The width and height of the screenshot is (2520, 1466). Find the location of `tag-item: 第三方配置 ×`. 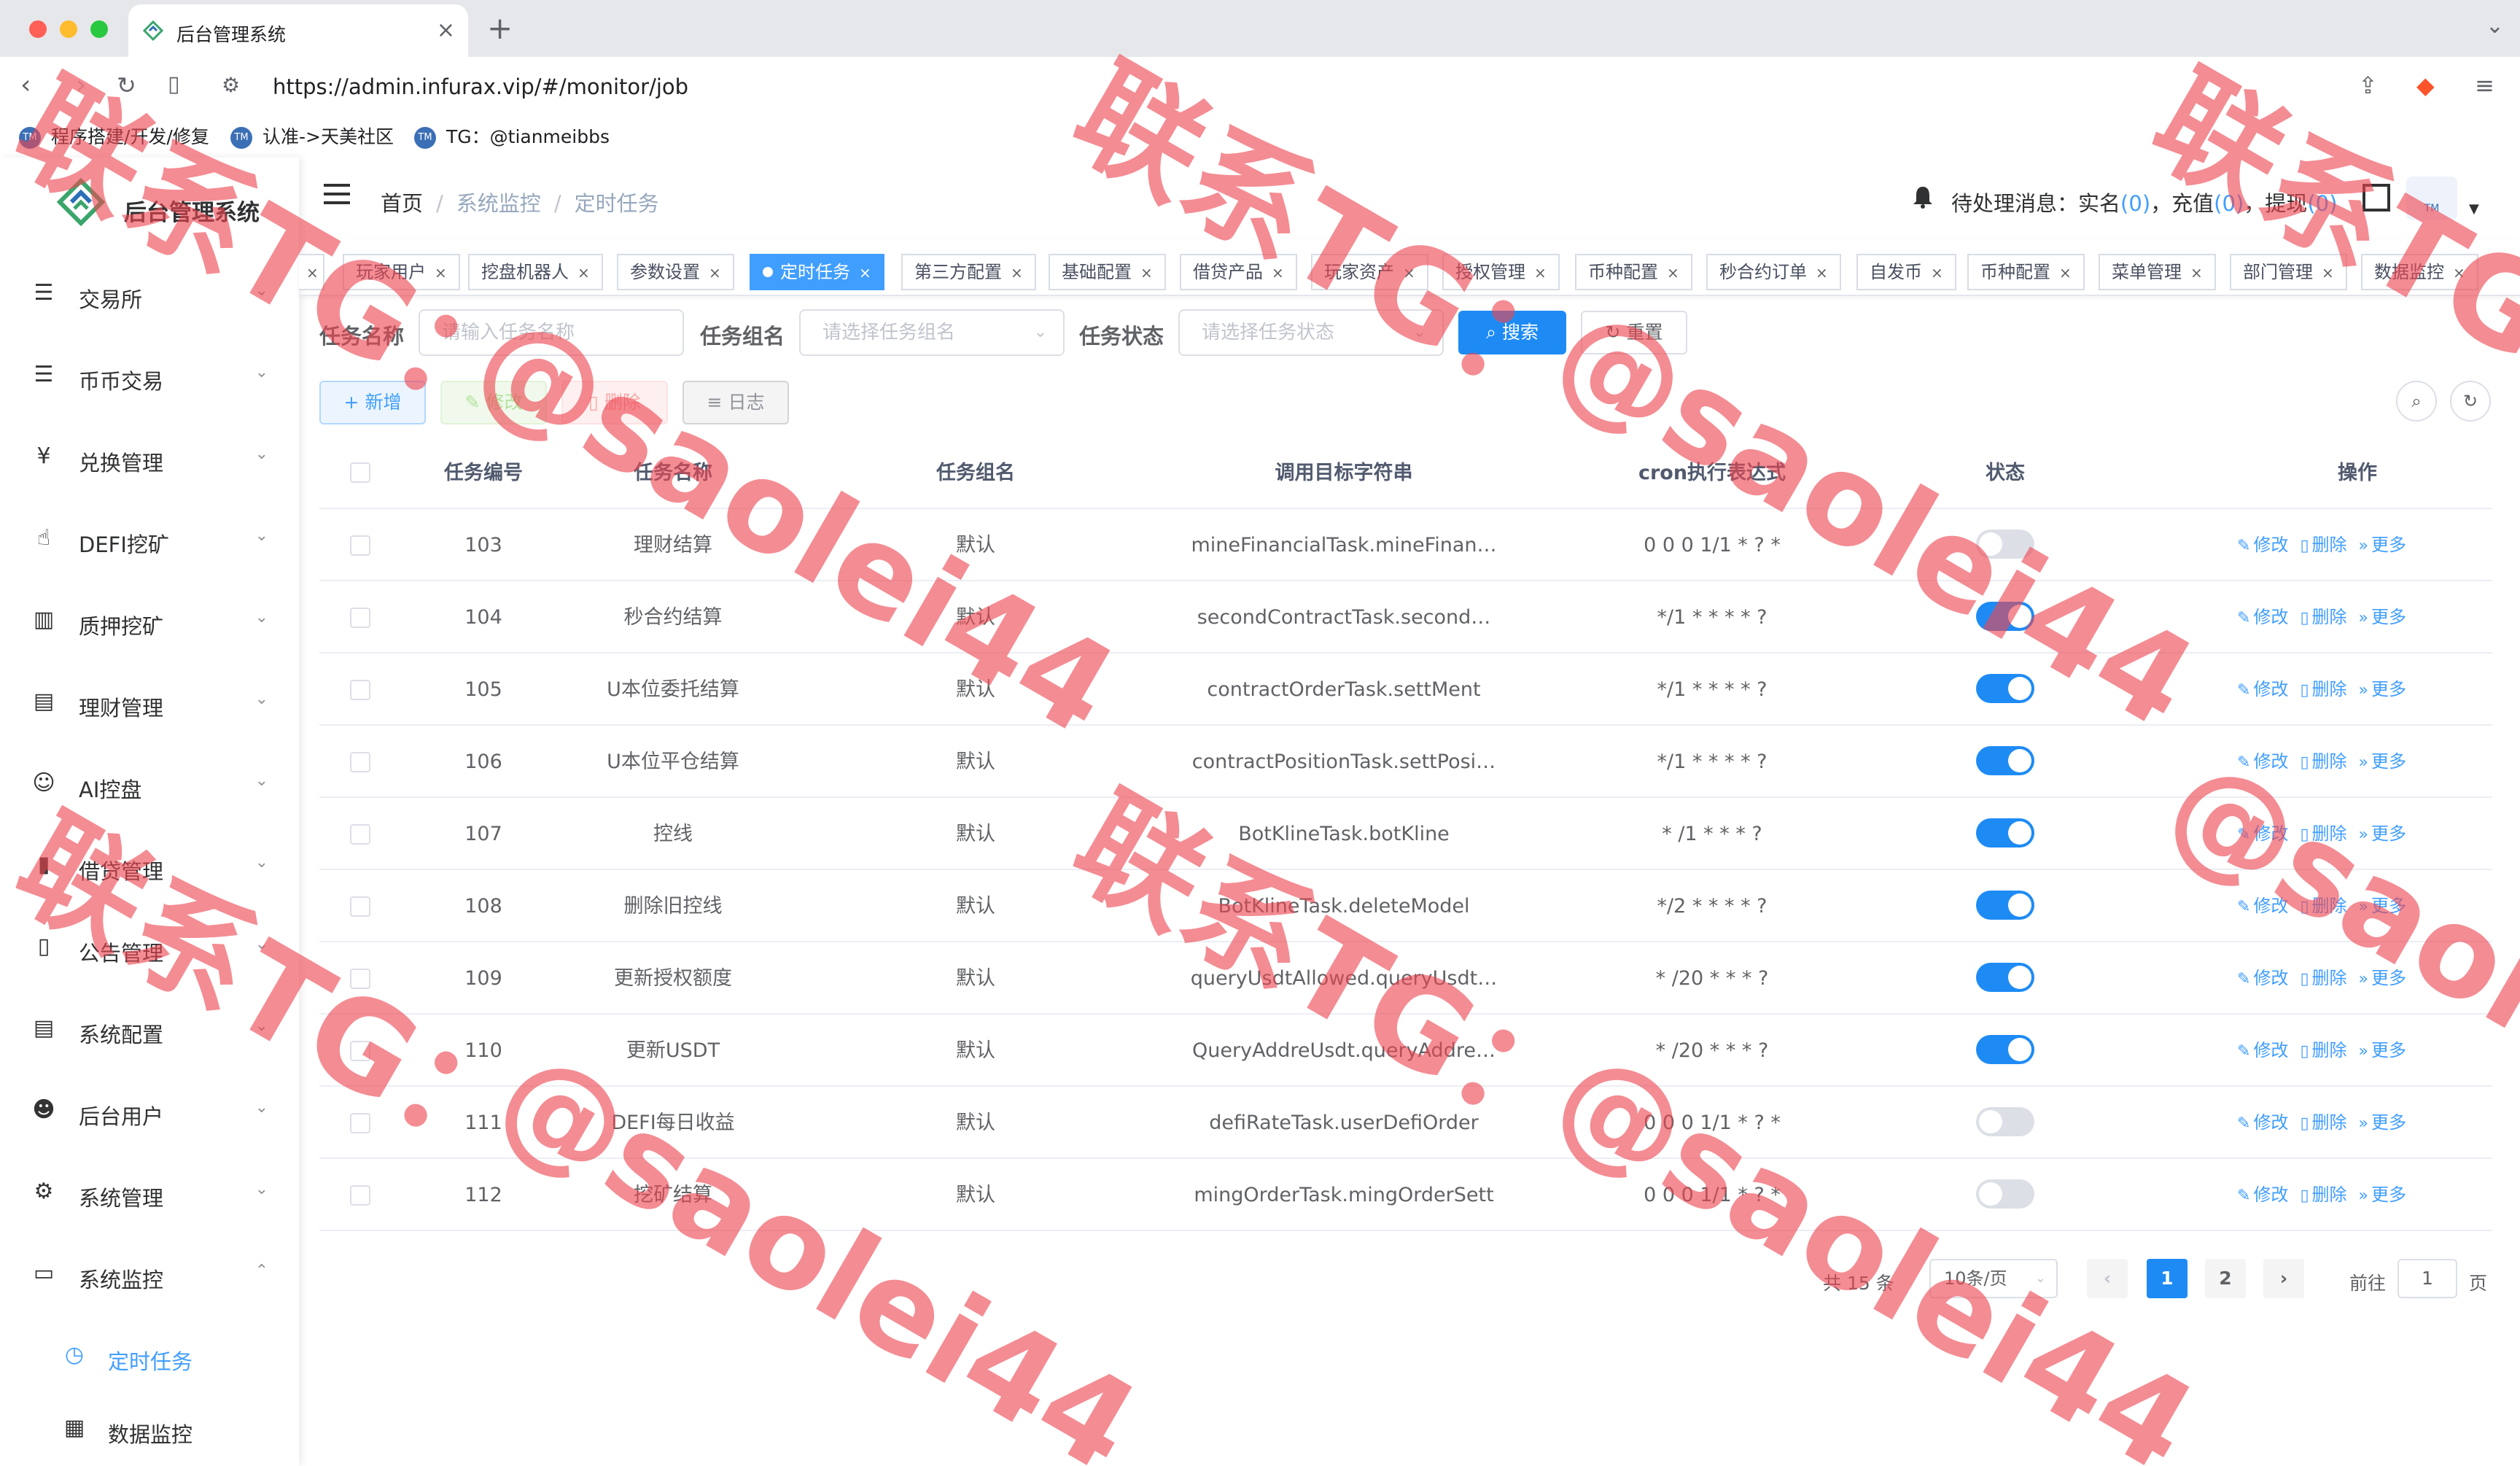

tag-item: 第三方配置 × is located at coordinates (968, 272).